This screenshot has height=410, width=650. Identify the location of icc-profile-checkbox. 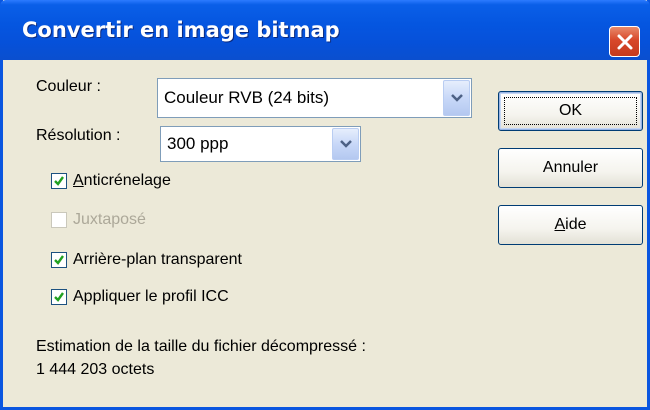
(59, 297).